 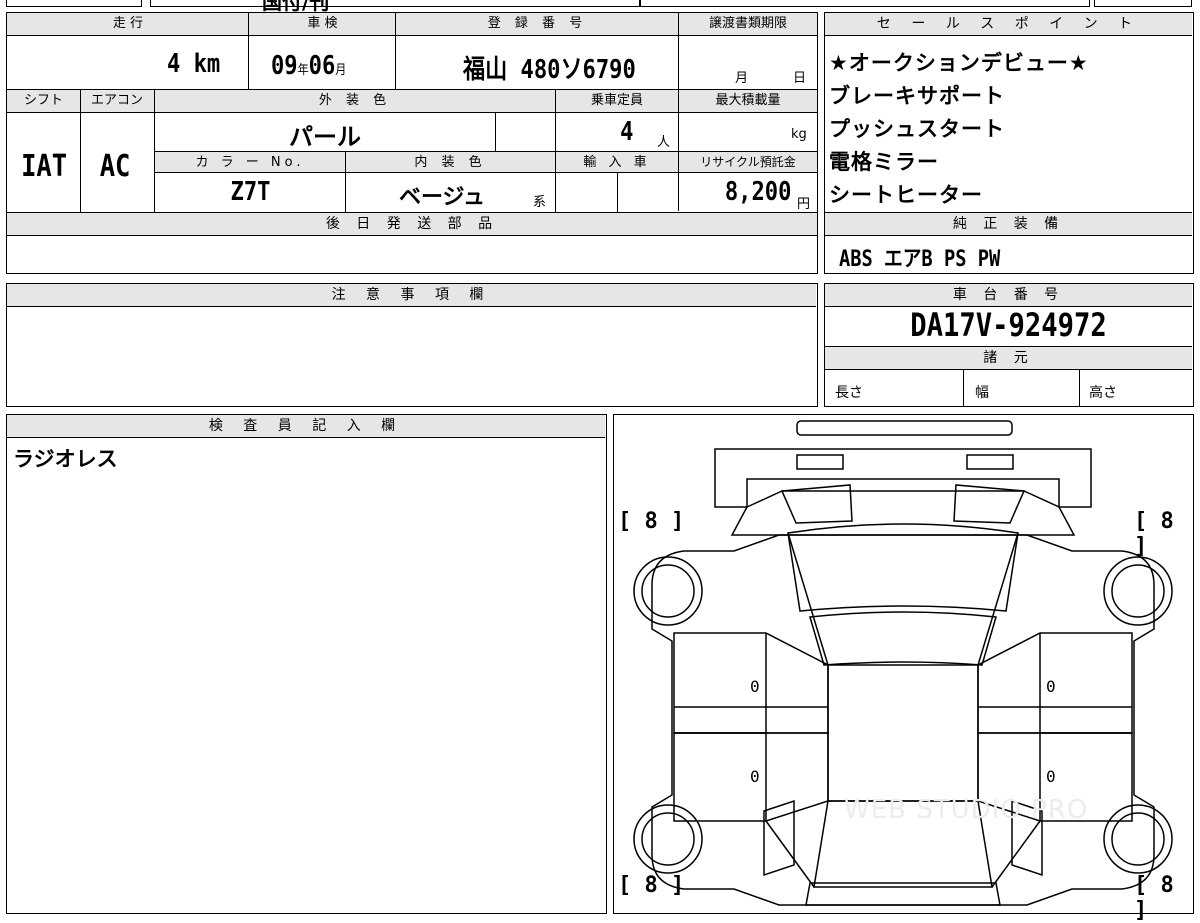 What do you see at coordinates (748, 162) in the screenshot?
I see `recycle-label: リサイクル預託金` at bounding box center [748, 162].